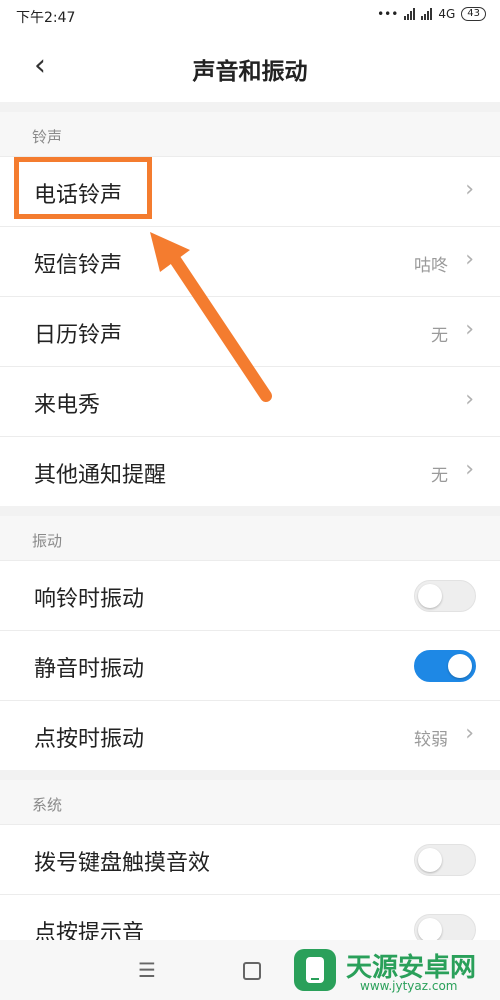  I want to click on list-item-caller-show: 来电秀 ›, so click(250, 401).